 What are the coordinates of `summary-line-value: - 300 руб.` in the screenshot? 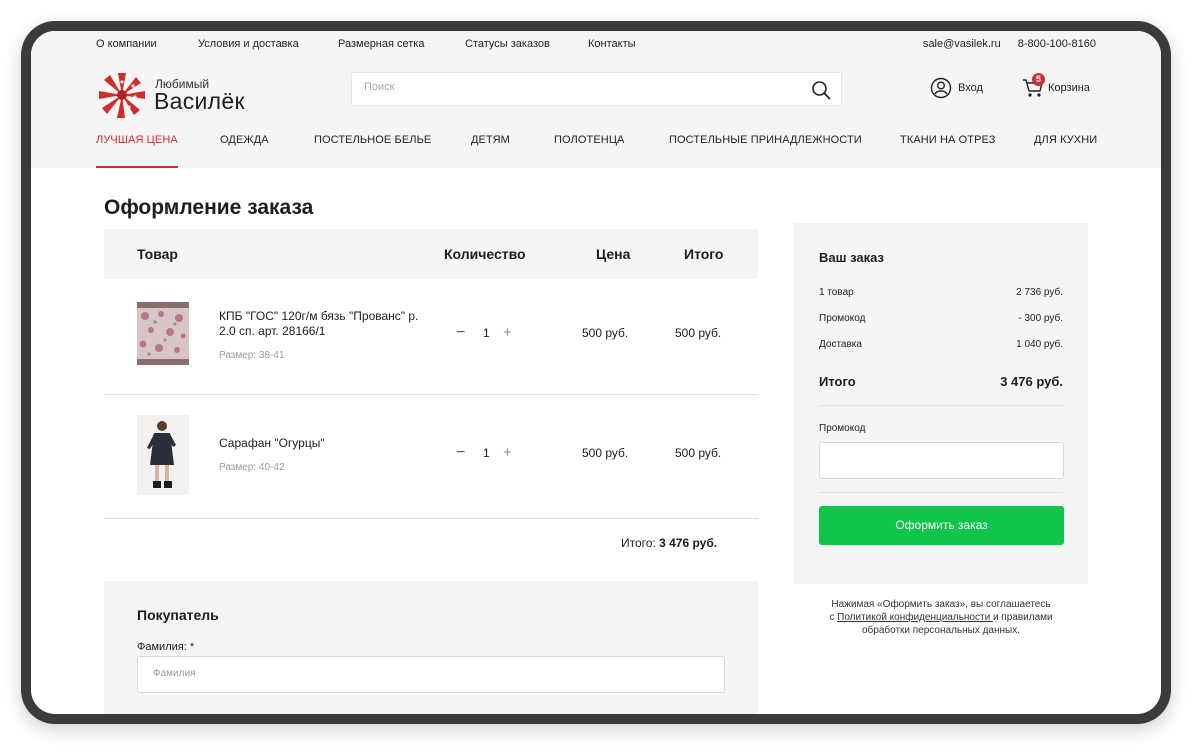 It's located at (1040, 318).